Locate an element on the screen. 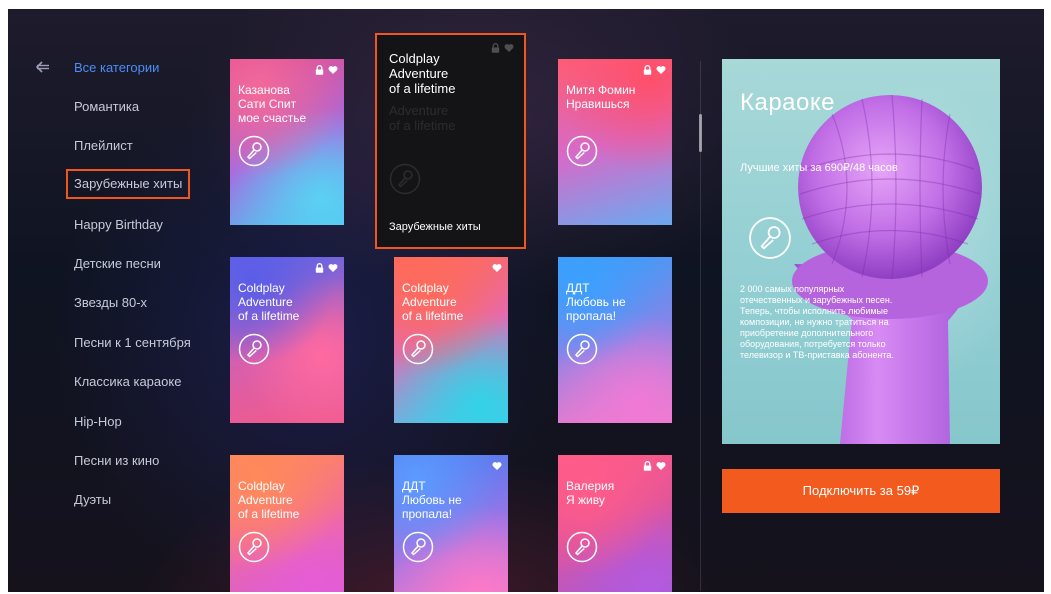 This screenshot has height=594, width=1051. promo-description-line: телевизор и ТВ-приставка абонента. is located at coordinates (817, 355).